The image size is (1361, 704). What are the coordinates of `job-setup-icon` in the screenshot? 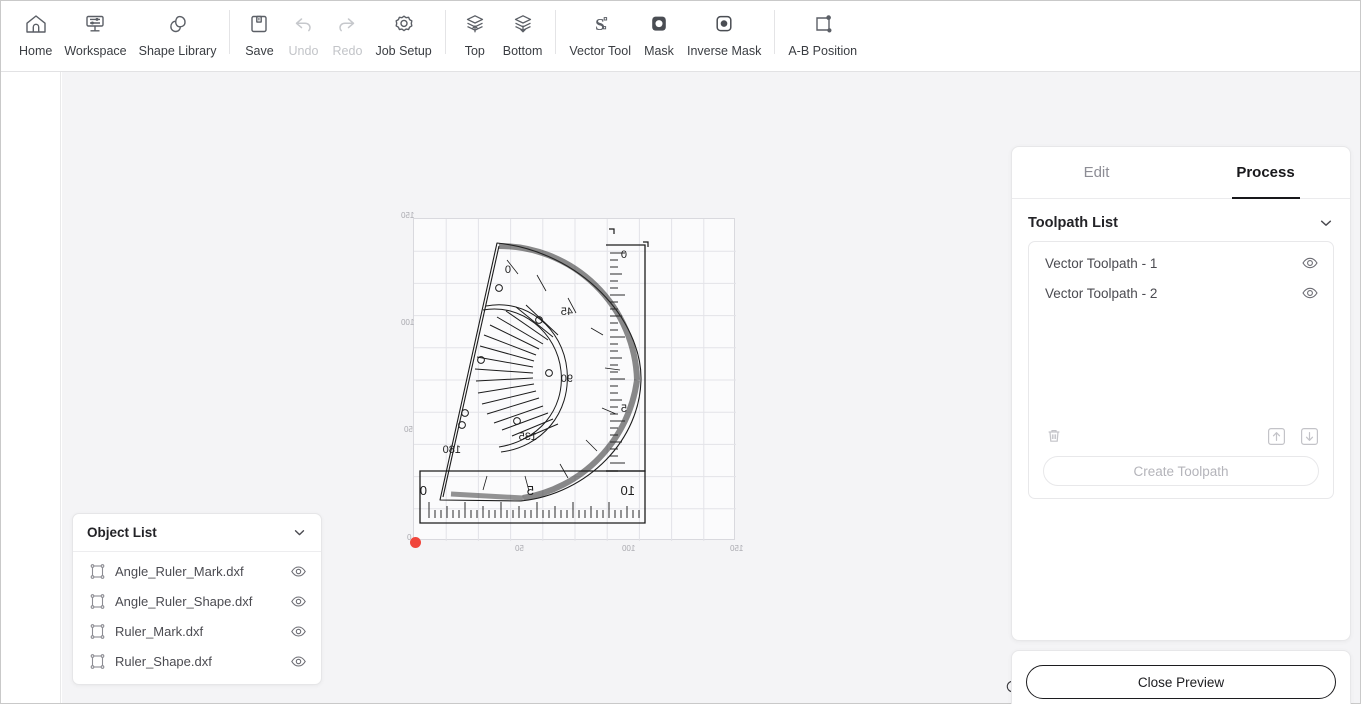 It's located at (404, 24).